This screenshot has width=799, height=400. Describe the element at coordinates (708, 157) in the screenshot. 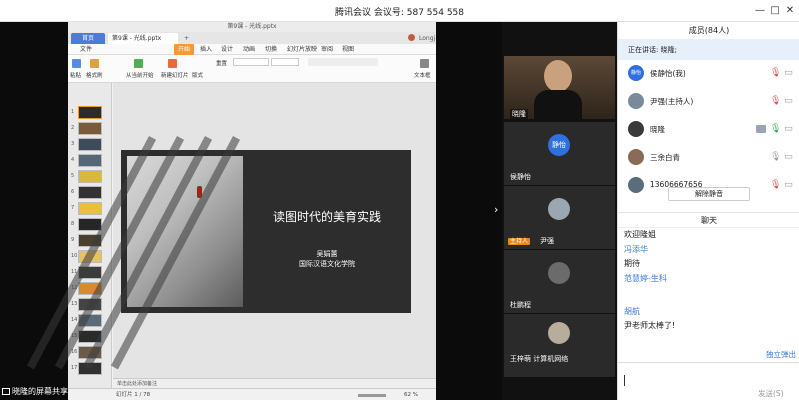

I see `member-row: 三余白青 🎙 ▭` at that location.